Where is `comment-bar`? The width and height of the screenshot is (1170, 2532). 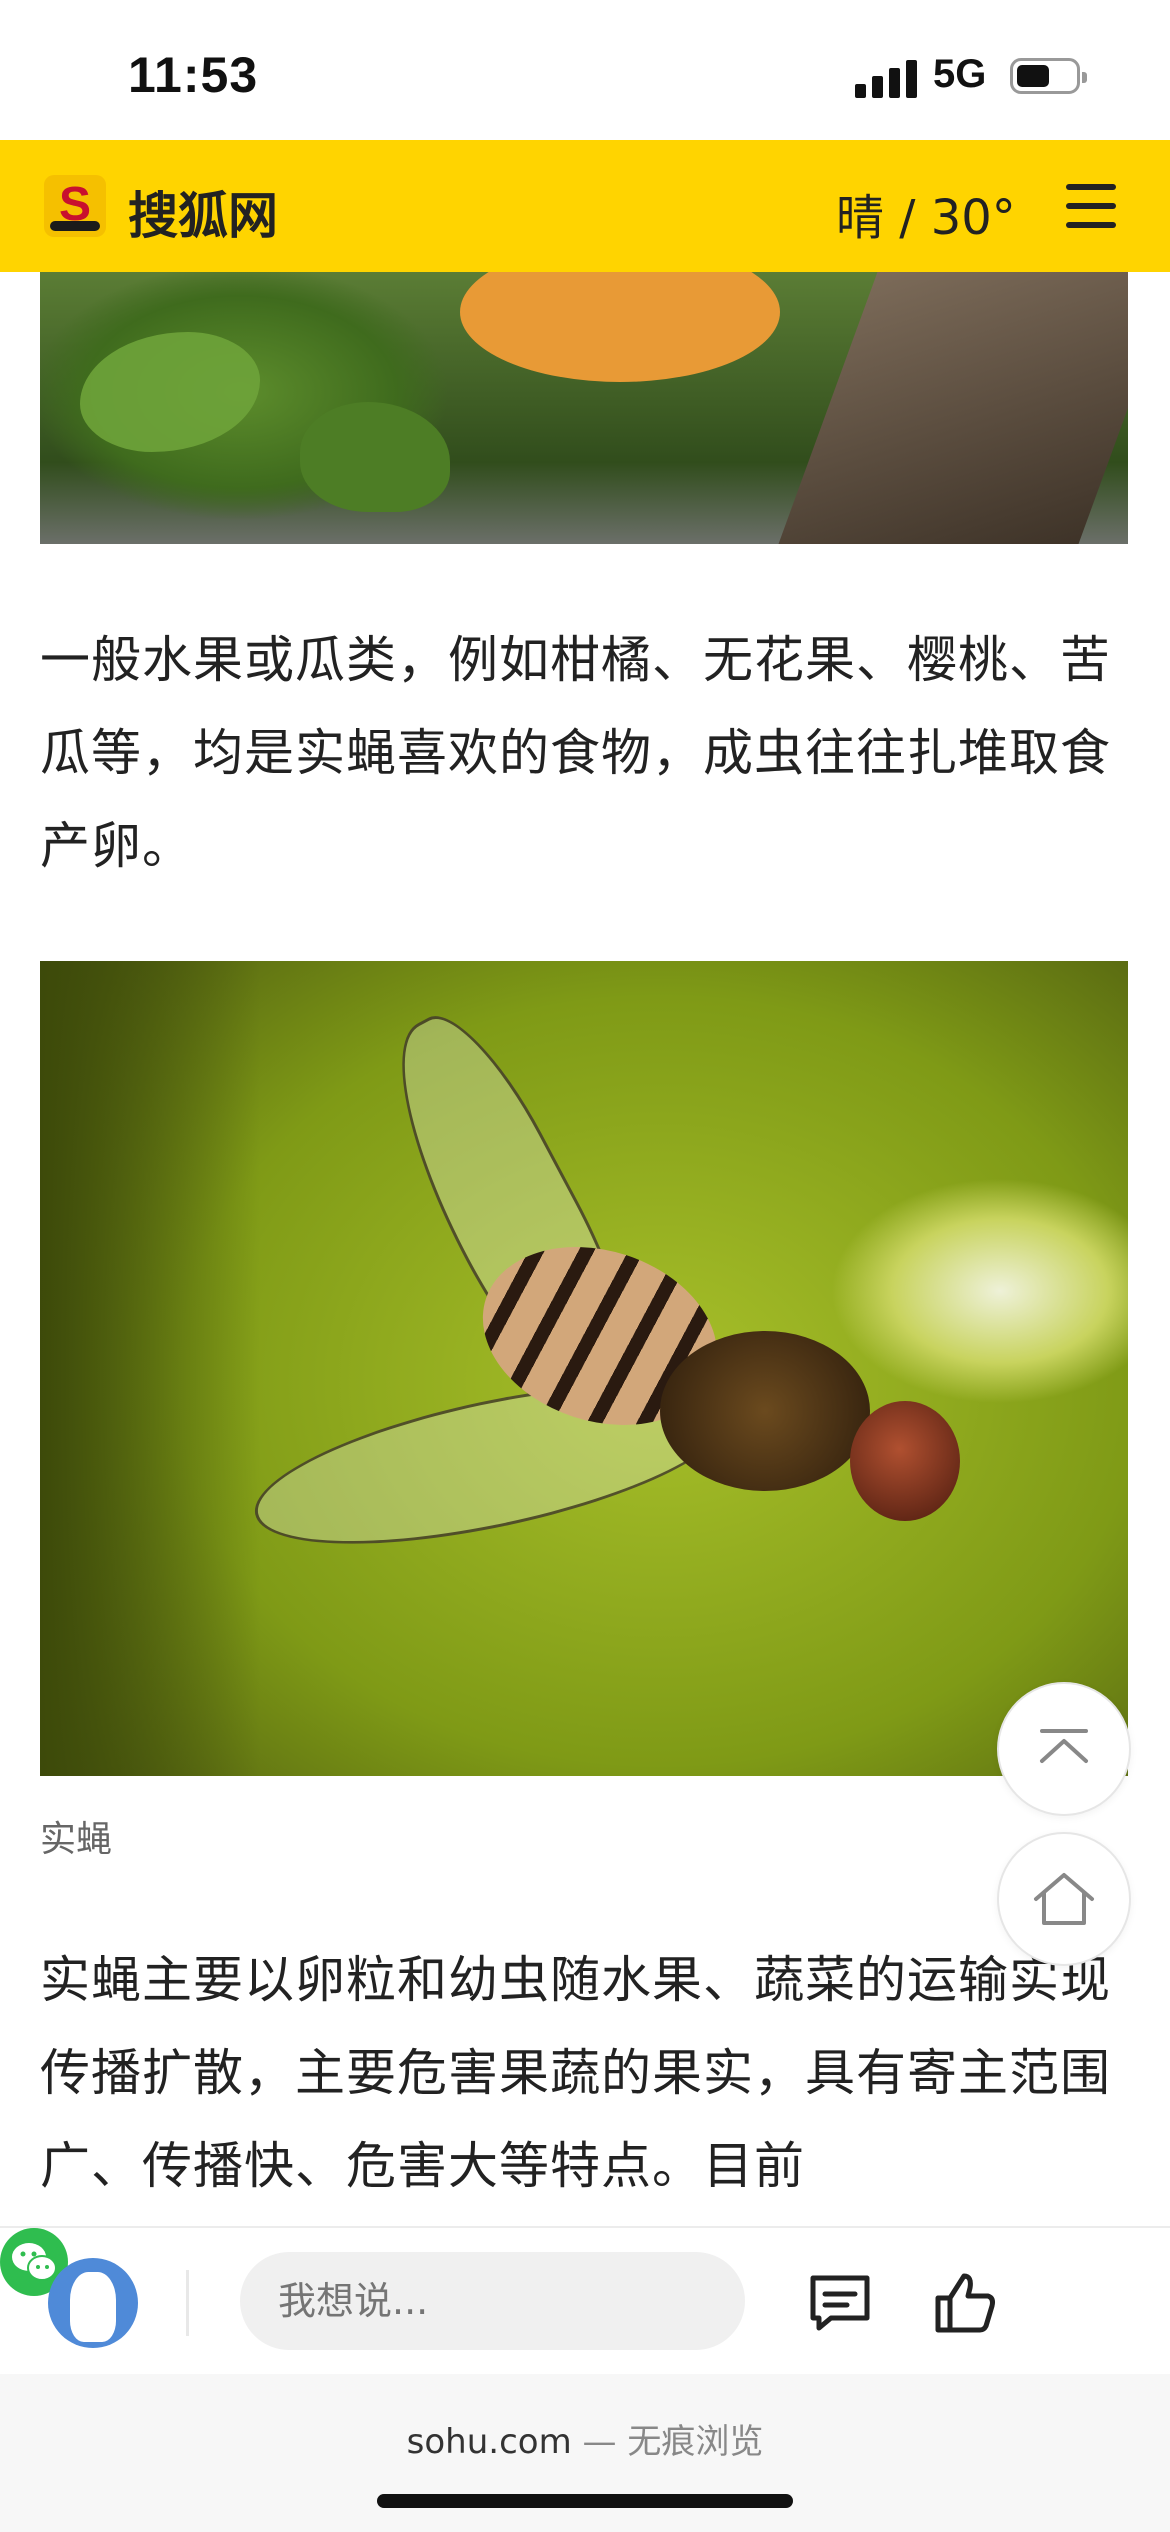 comment-bar is located at coordinates (585, 2301).